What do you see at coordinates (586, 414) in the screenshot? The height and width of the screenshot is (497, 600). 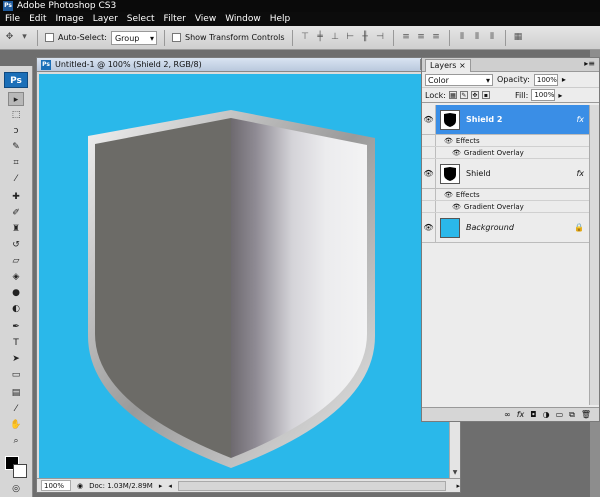 I see `delete-layer-icon: 🗑` at bounding box center [586, 414].